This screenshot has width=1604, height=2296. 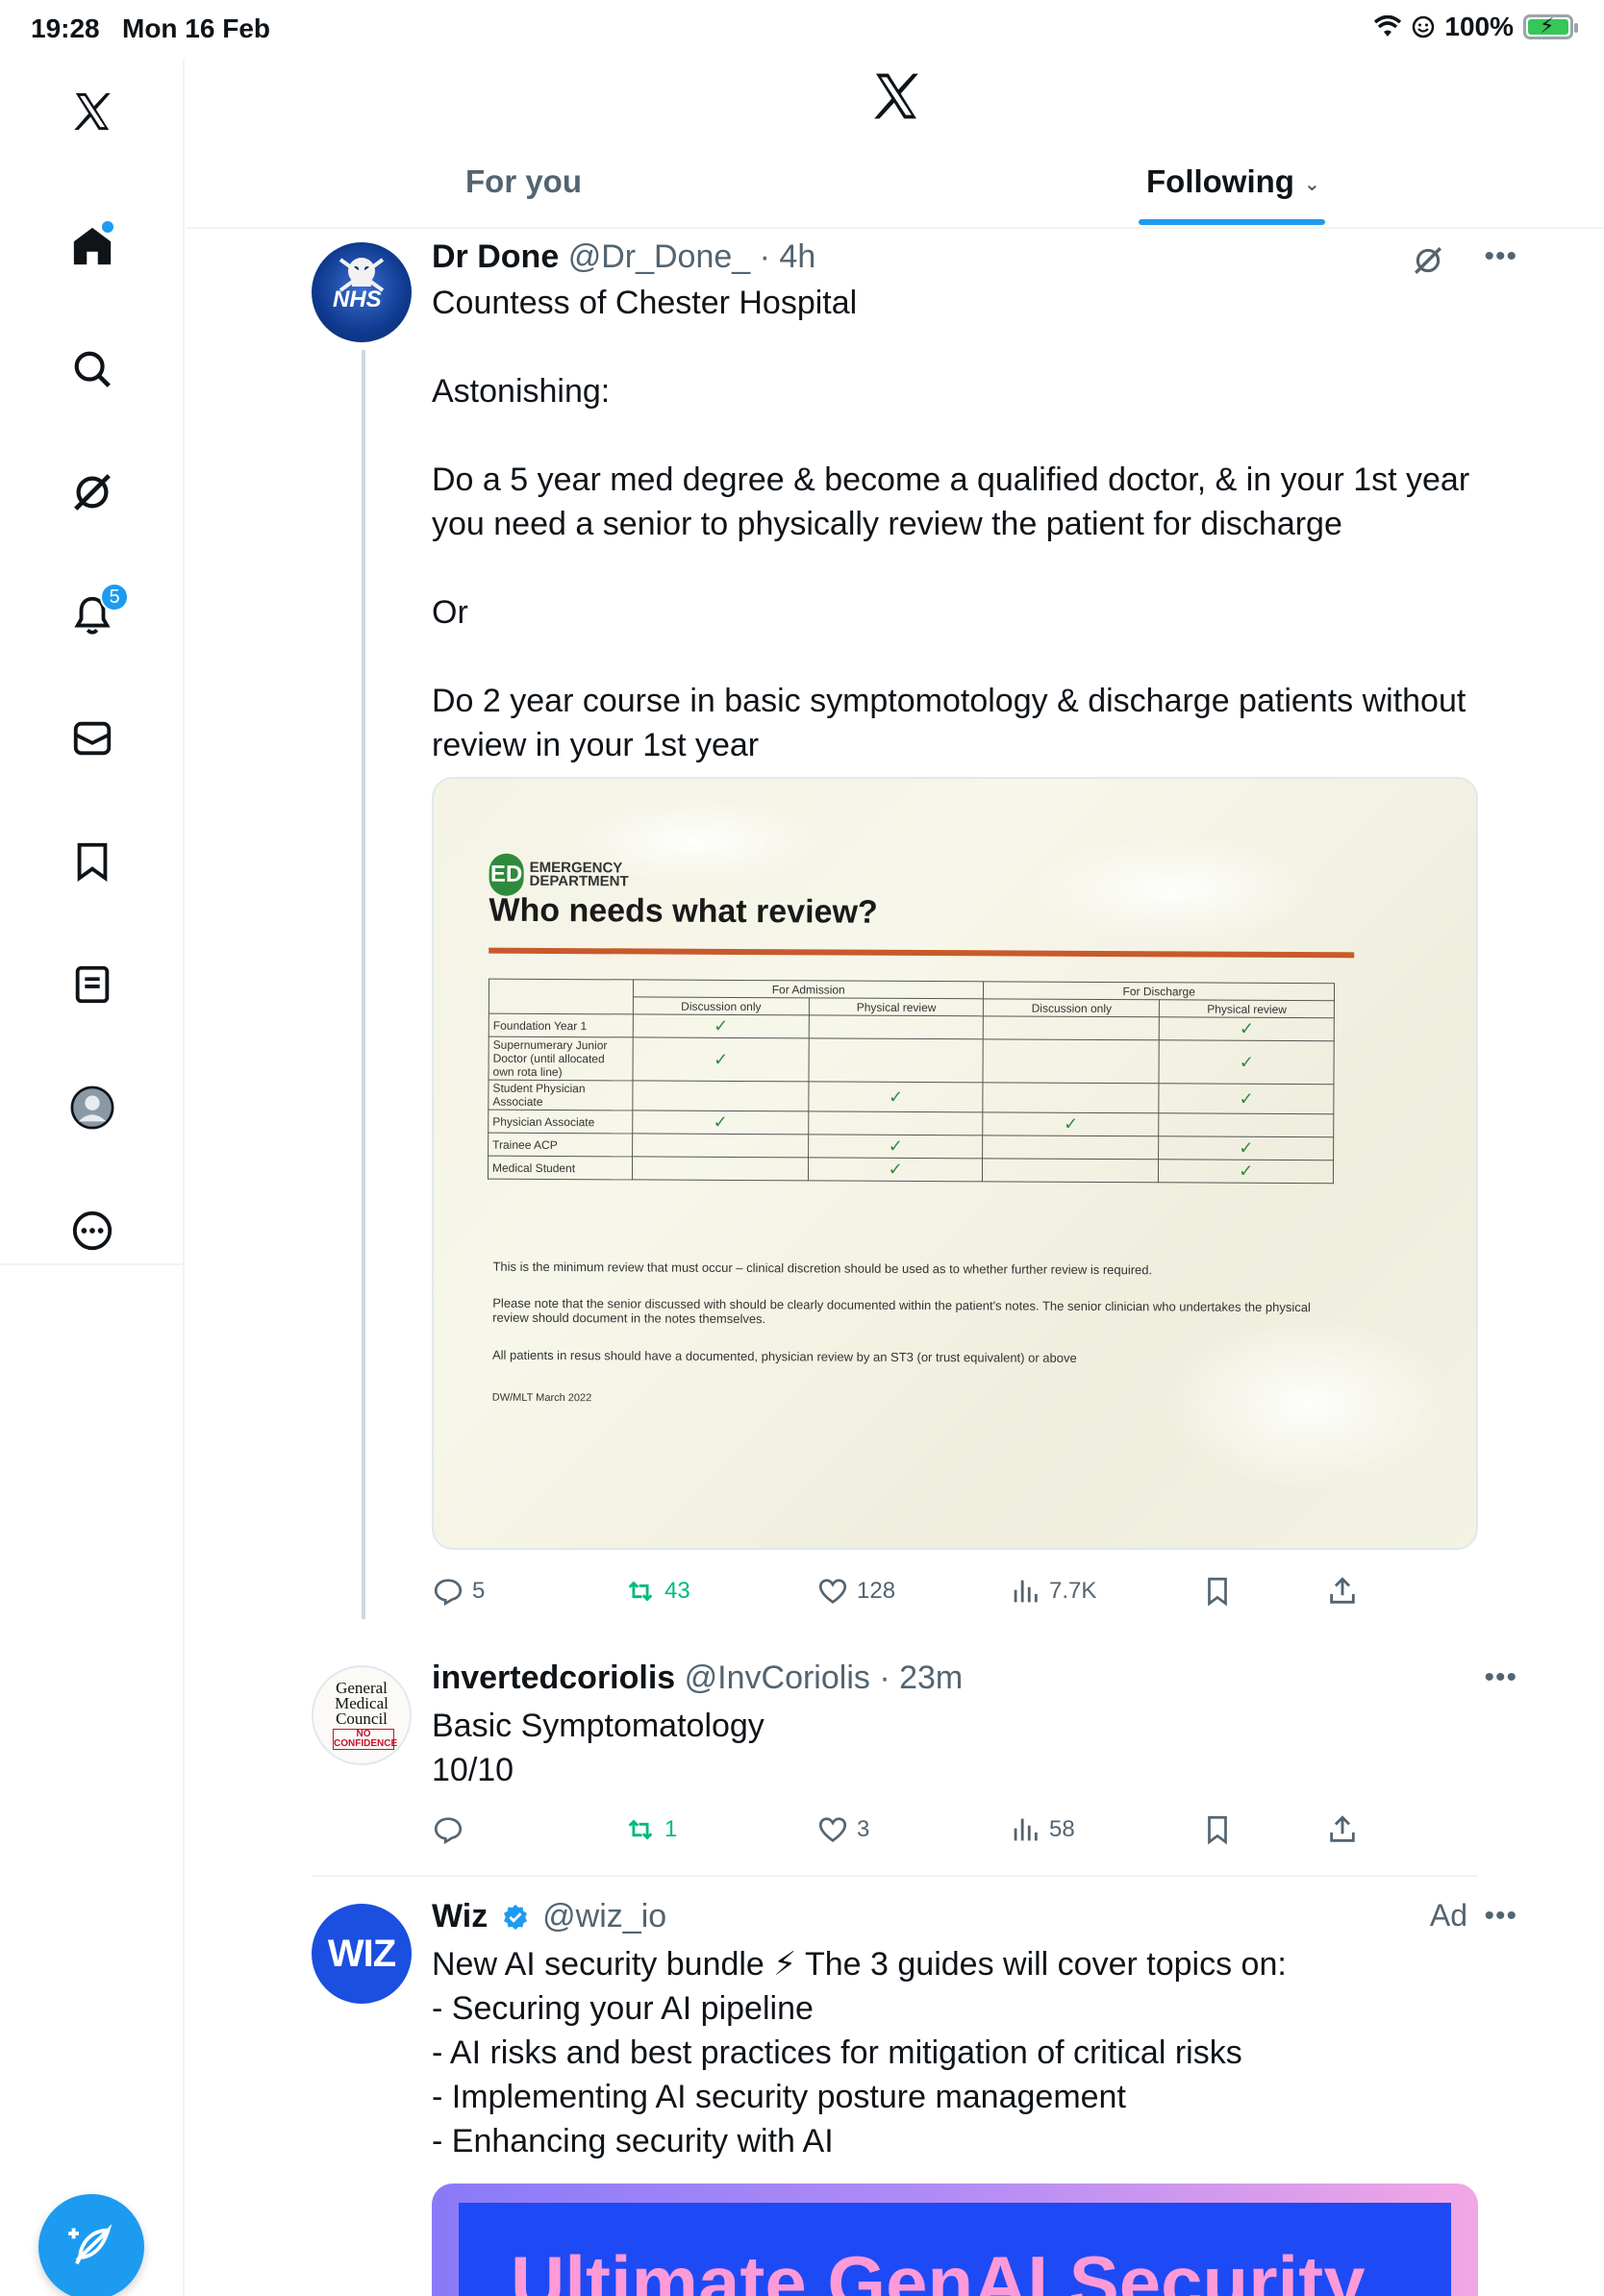 What do you see at coordinates (560, 1168) in the screenshot?
I see `row-label: Medical Student` at bounding box center [560, 1168].